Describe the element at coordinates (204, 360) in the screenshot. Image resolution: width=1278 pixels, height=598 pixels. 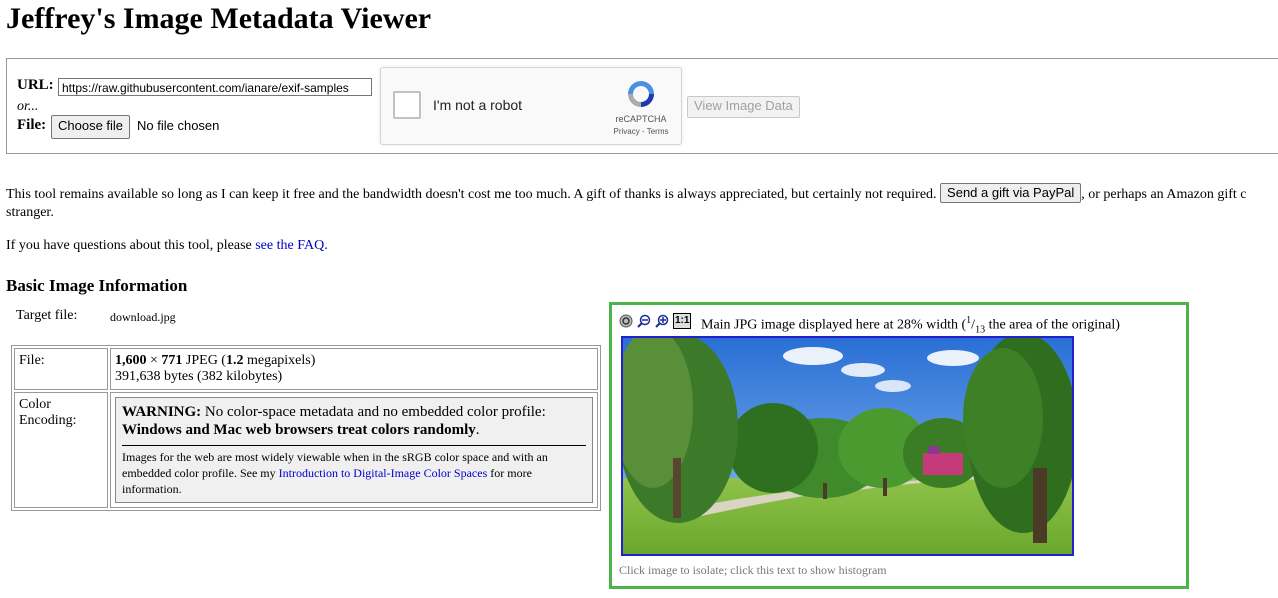
I see `dims-format: JPEG (` at that location.